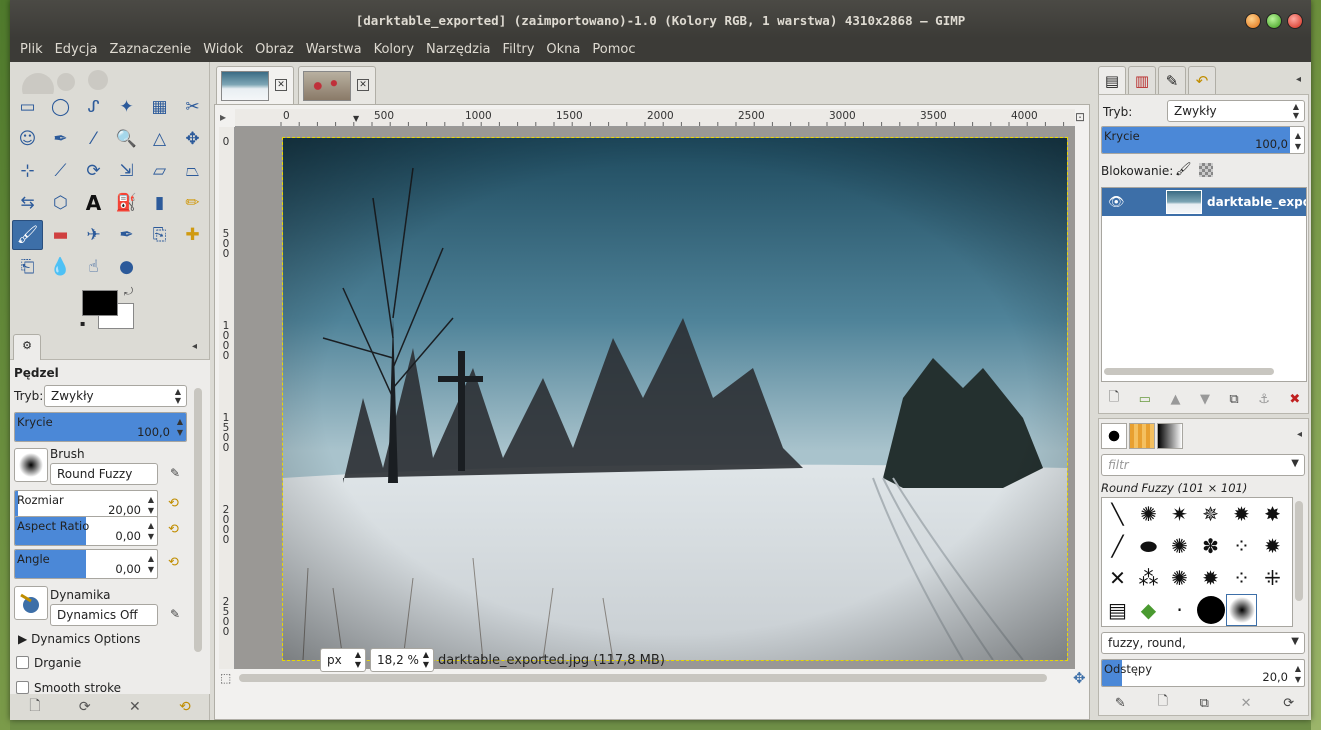  What do you see at coordinates (31, 465) in the screenshot?
I see `brush-preview` at bounding box center [31, 465].